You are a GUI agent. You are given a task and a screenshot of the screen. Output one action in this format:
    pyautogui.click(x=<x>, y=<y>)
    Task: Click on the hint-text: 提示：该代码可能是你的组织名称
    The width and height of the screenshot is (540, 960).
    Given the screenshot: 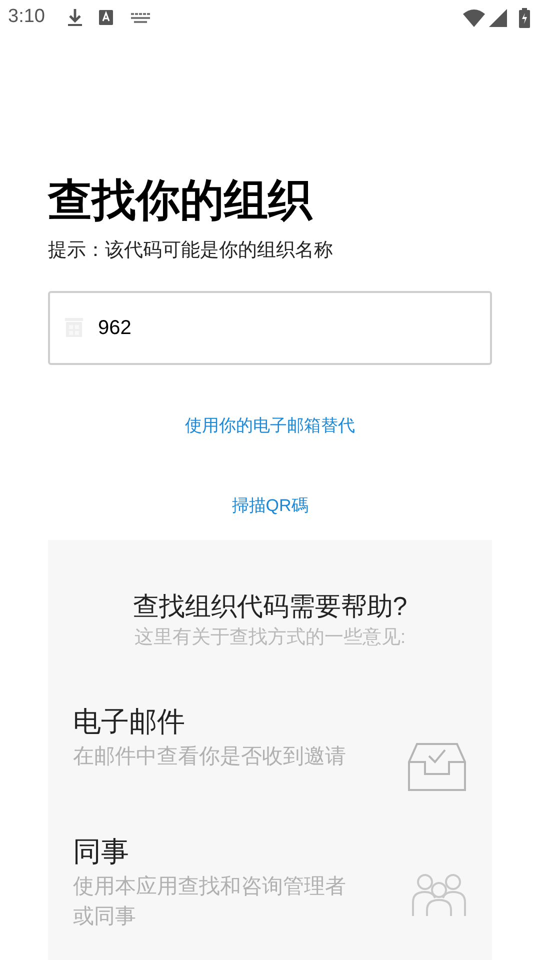 What is the action you would take?
    pyautogui.click(x=191, y=251)
    